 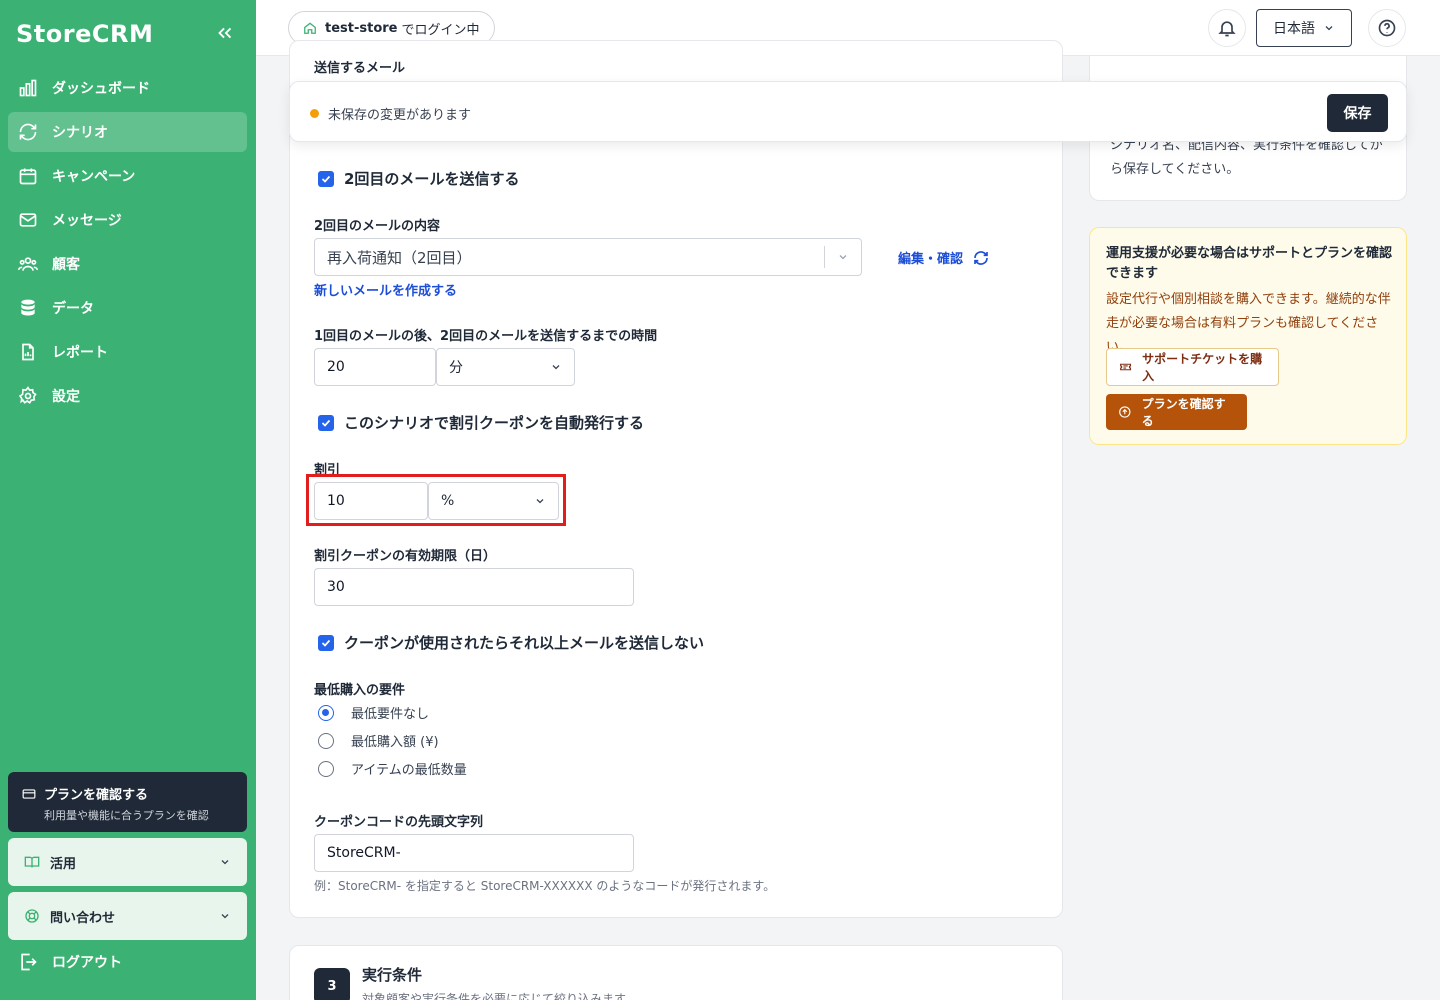 What do you see at coordinates (87, 221) in the screenshot?
I see `sidebar-item-label: メッセージ` at bounding box center [87, 221].